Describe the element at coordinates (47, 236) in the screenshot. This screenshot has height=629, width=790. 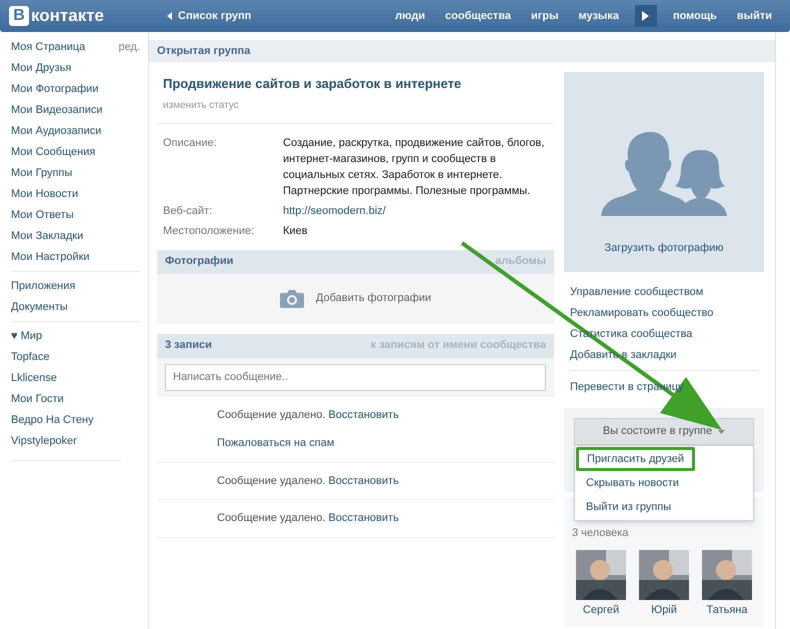
I see `sidebar-link: Мои Закладки` at that location.